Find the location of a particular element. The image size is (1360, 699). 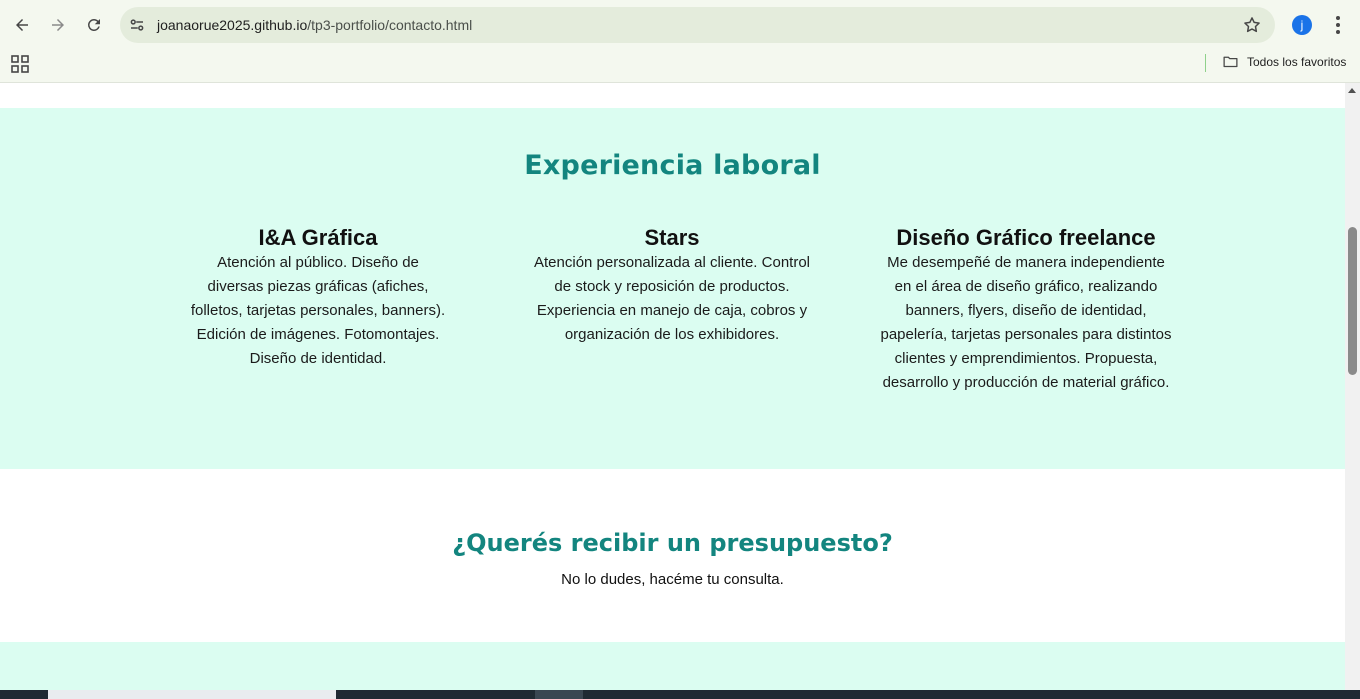

job-title: Stars is located at coordinates (672, 237).